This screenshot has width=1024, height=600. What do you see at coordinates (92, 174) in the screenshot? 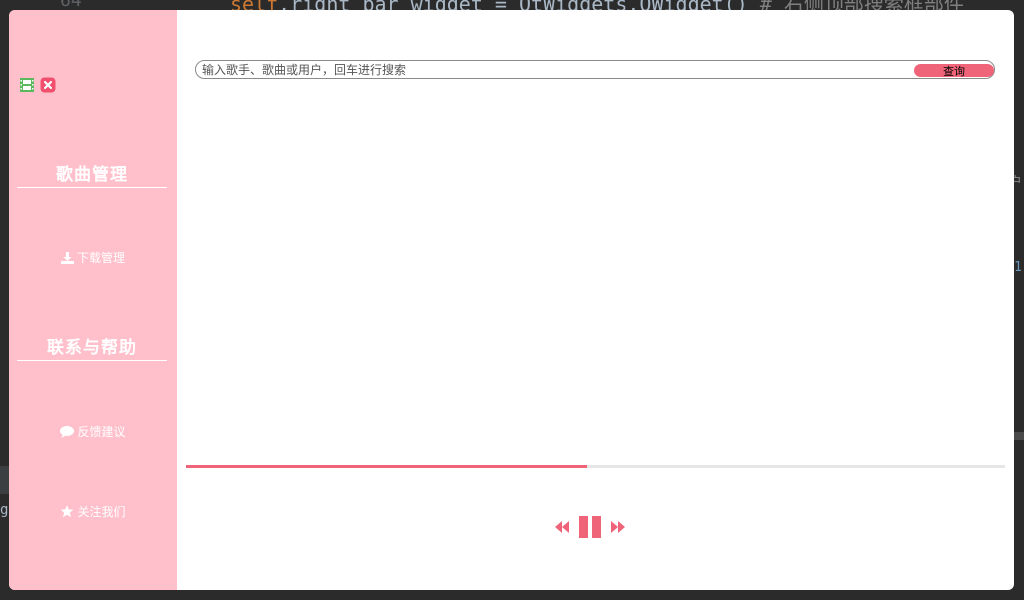
I see `section-title-song-management: 歌曲管理` at bounding box center [92, 174].